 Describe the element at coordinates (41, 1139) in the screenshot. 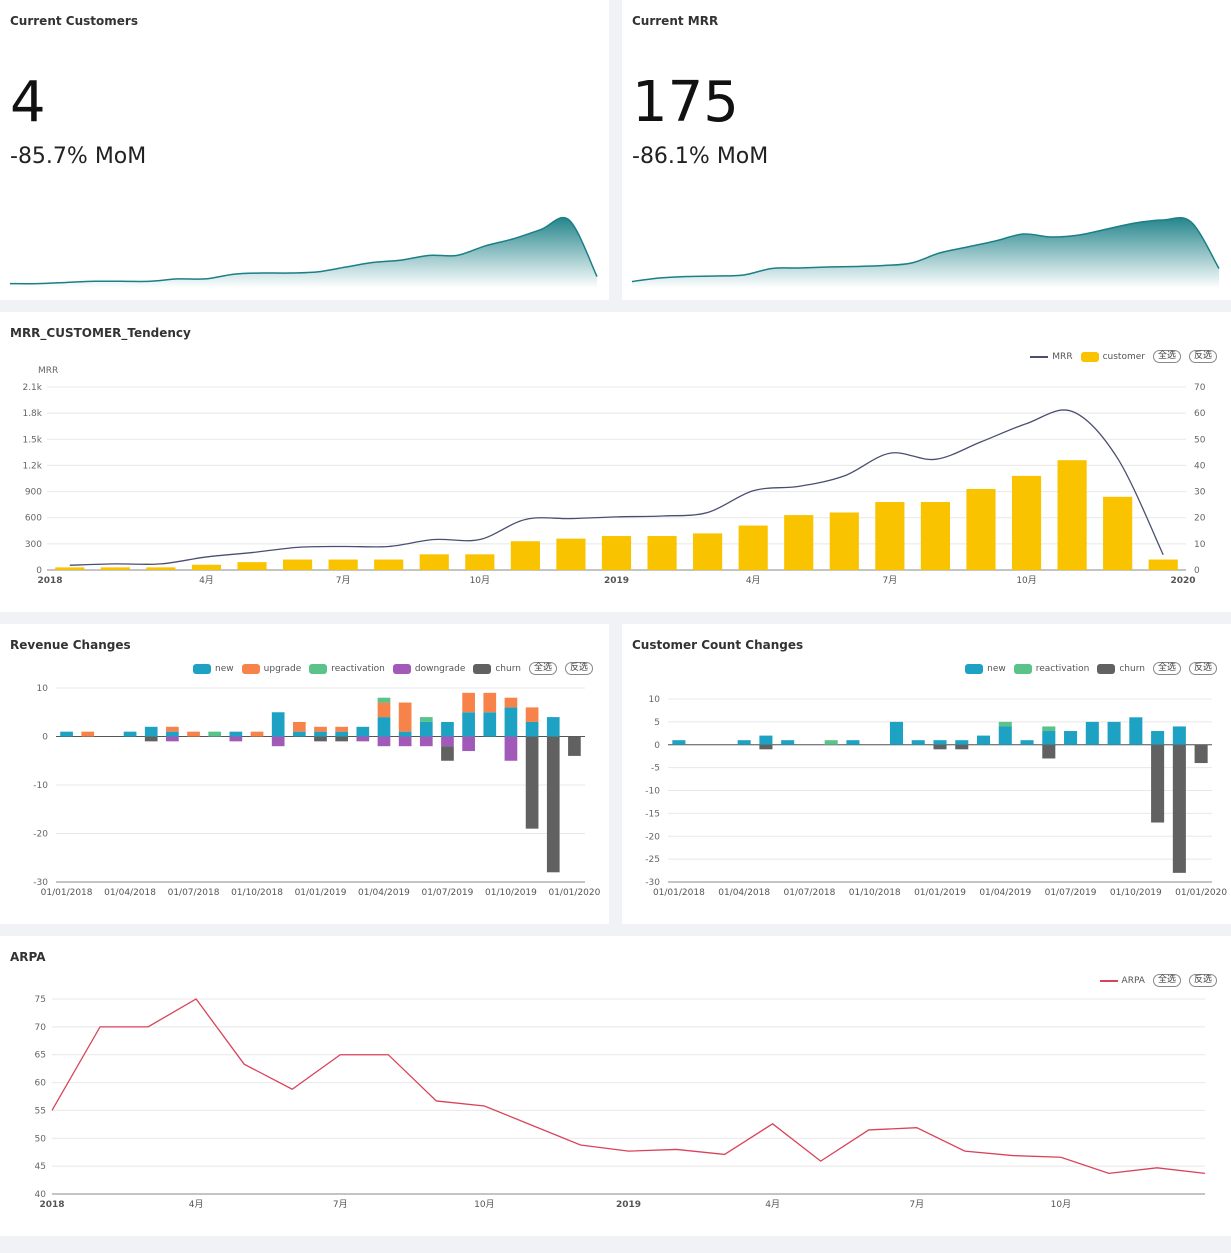

I see `y-tick-label: 50` at that location.